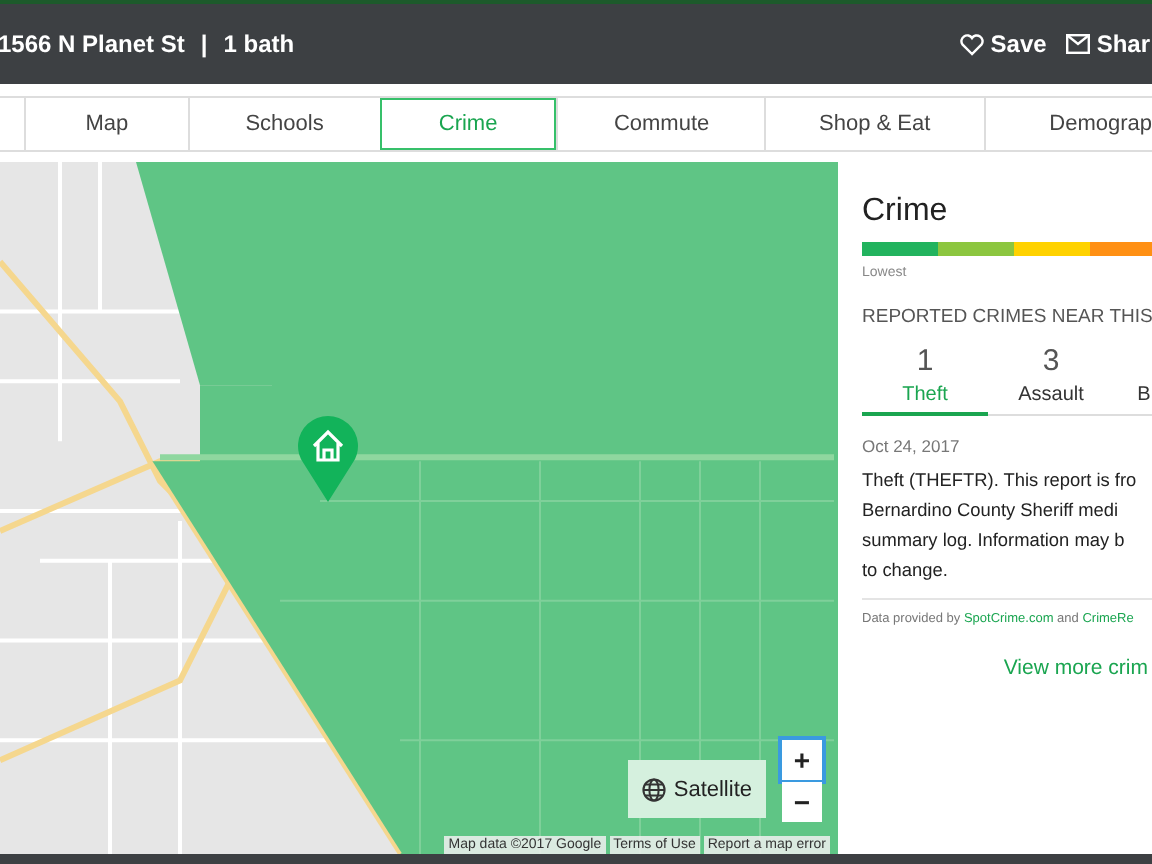 Image resolution: width=1152 pixels, height=864 pixels. I want to click on offense-tab: 3 Assault, so click(1051, 380).